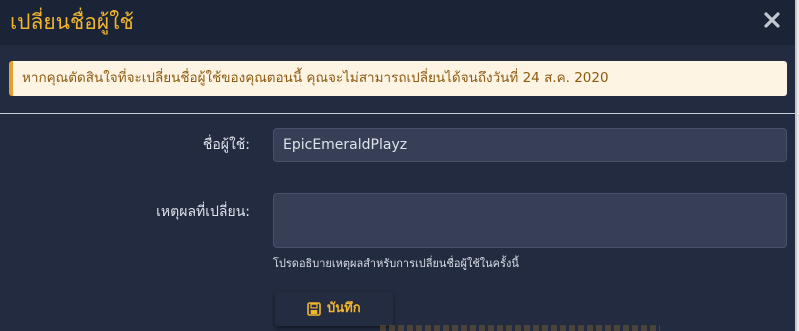 The height and width of the screenshot is (331, 799). What do you see at coordinates (344, 308) in the screenshot?
I see `save-button-label: บันทึก` at bounding box center [344, 308].